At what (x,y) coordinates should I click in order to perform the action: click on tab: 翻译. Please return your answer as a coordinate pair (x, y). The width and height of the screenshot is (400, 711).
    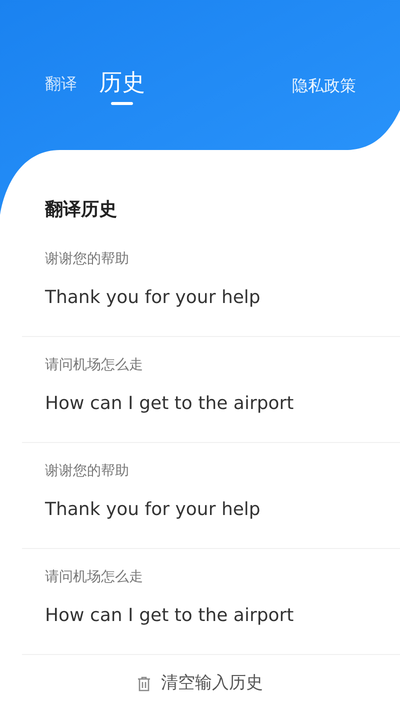
    Looking at the image, I should click on (61, 84).